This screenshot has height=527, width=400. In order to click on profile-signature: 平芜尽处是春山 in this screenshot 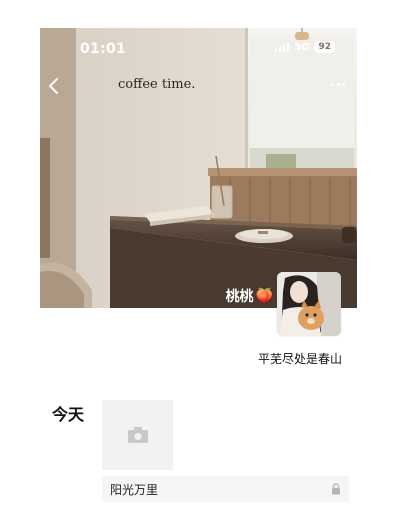, I will do `click(299, 359)`.